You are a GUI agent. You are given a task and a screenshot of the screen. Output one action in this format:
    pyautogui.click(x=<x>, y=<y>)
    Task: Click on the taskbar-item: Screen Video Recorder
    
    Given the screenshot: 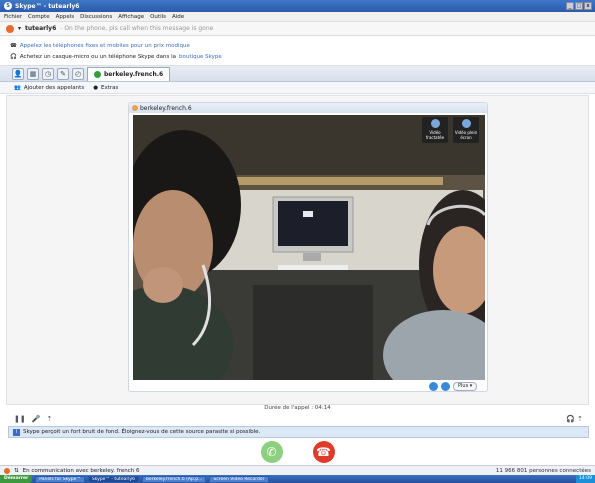 What is the action you would take?
    pyautogui.click(x=239, y=479)
    